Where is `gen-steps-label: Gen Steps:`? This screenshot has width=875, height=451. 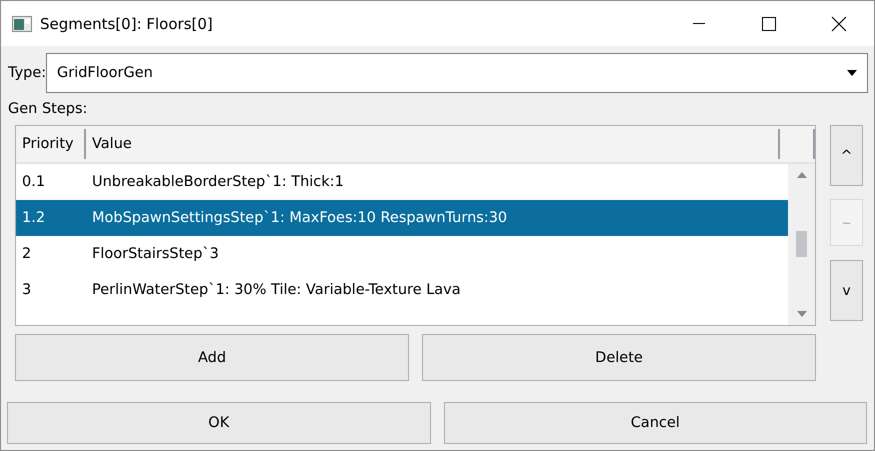 gen-steps-label: Gen Steps: is located at coordinates (48, 110).